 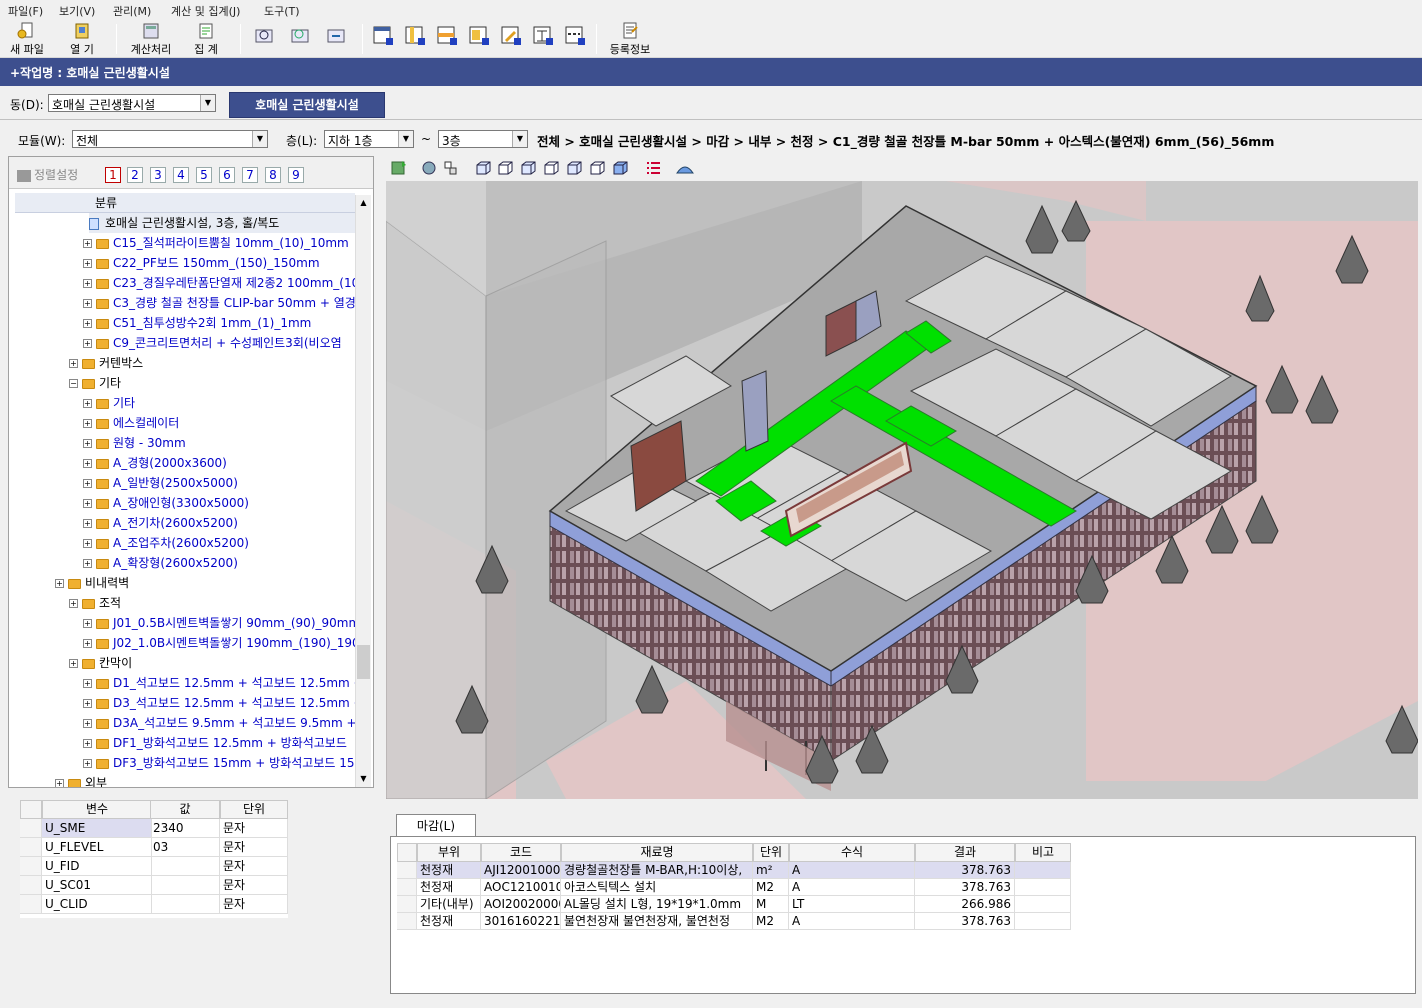 What do you see at coordinates (219, 643) in the screenshot?
I see `tree-item: + J02_1.0B시멘트벽돌쌓기 190mm_(190)_190r` at bounding box center [219, 643].